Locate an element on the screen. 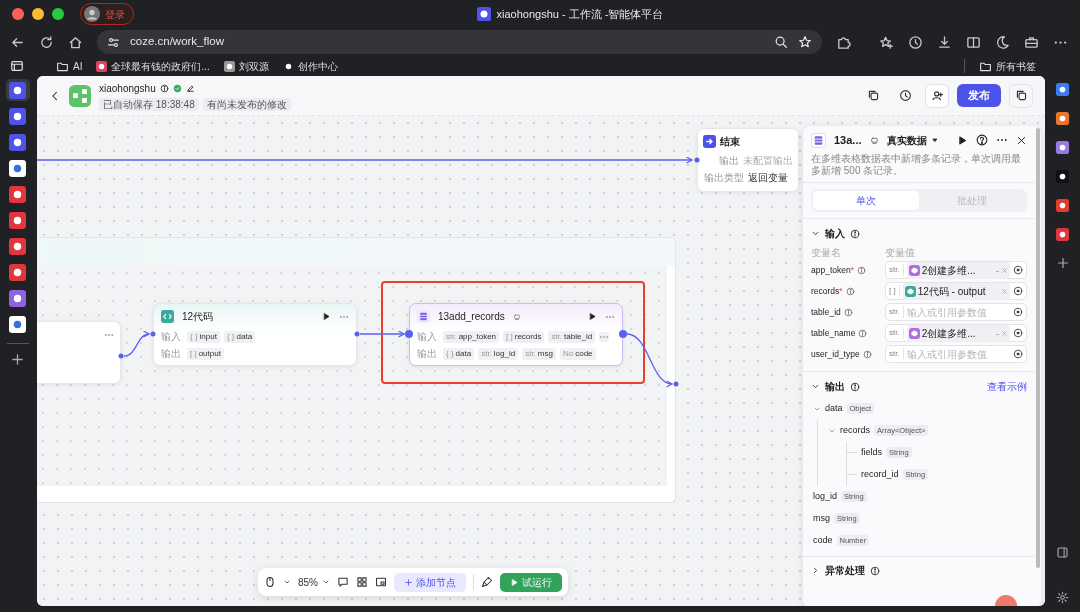  close-button is located at coordinates (18, 14).